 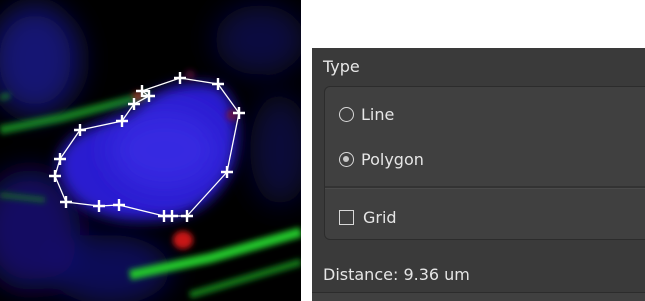 I want to click on polygon-radio-button, so click(x=346, y=159).